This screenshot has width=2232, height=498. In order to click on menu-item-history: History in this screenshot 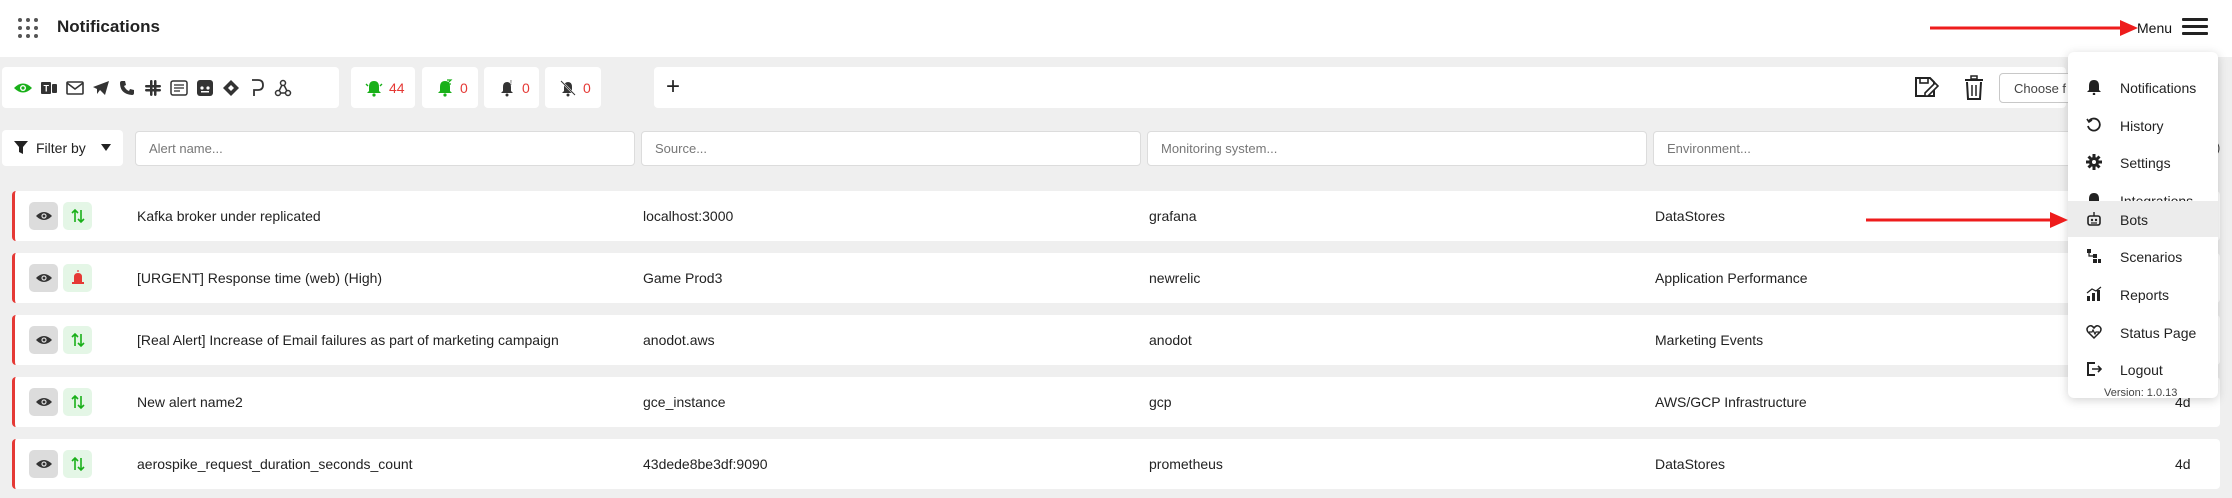, I will do `click(2143, 125)`.